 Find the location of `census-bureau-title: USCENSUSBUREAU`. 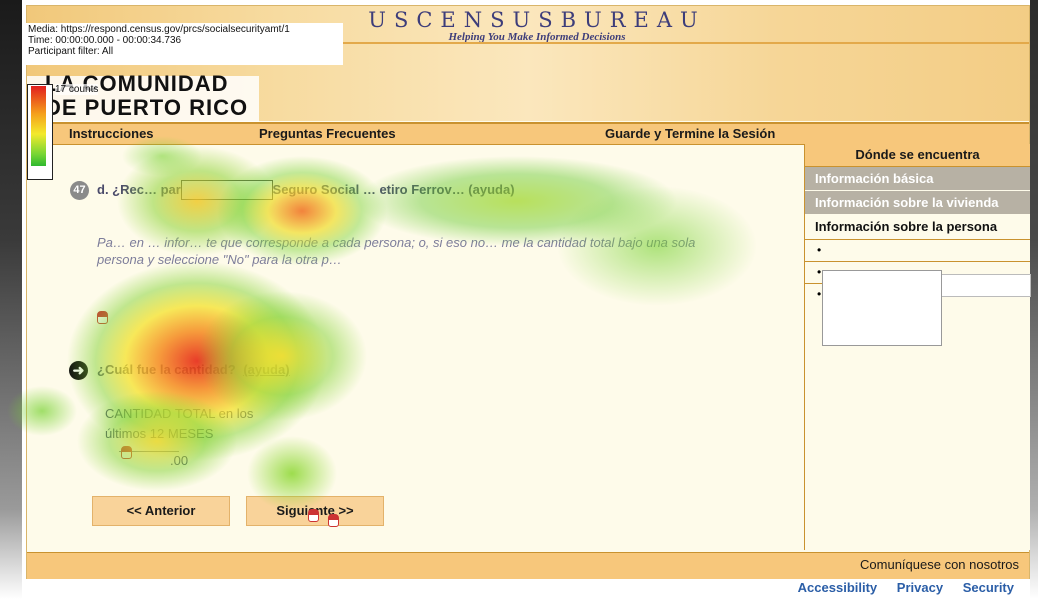

census-bureau-title: USCENSUSBUREAU is located at coordinates (537, 20).